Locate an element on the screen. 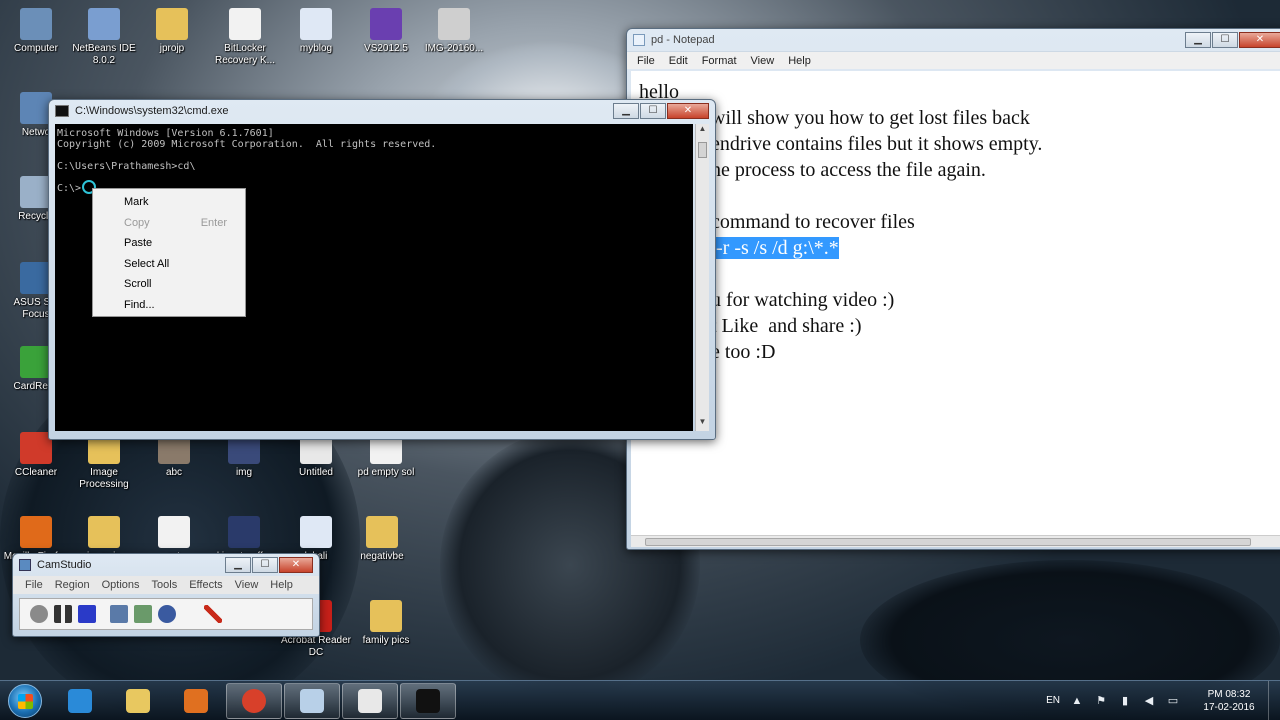  menu-item-effects: Effects is located at coordinates (205, 585).